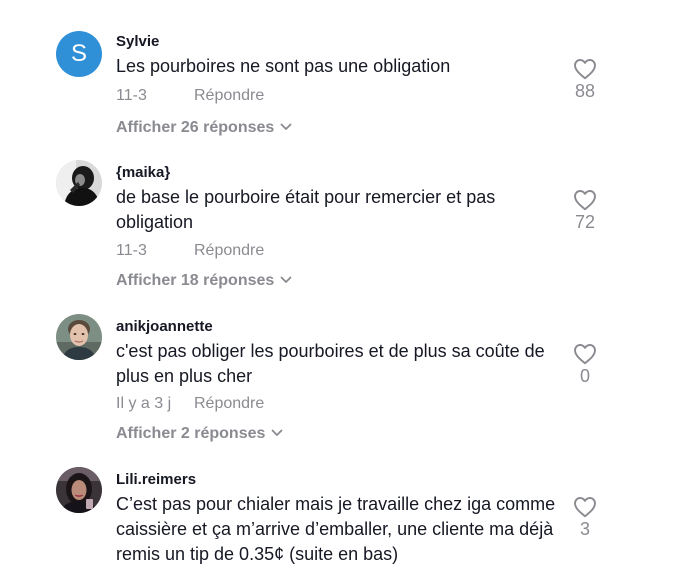  I want to click on comment-username: Sylvie, so click(137, 41).